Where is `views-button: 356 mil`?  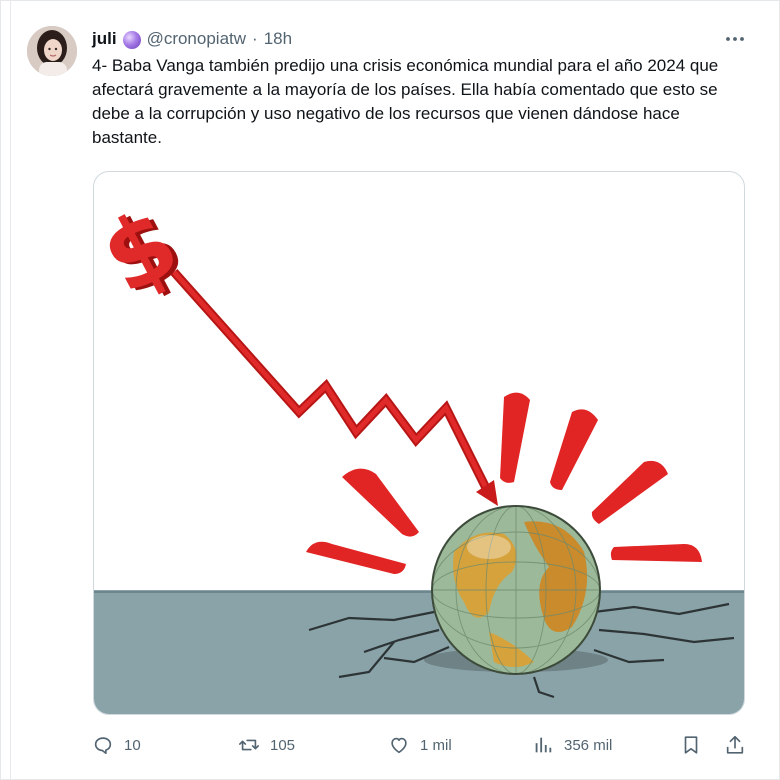
views-button: 356 mil is located at coordinates (572, 745).